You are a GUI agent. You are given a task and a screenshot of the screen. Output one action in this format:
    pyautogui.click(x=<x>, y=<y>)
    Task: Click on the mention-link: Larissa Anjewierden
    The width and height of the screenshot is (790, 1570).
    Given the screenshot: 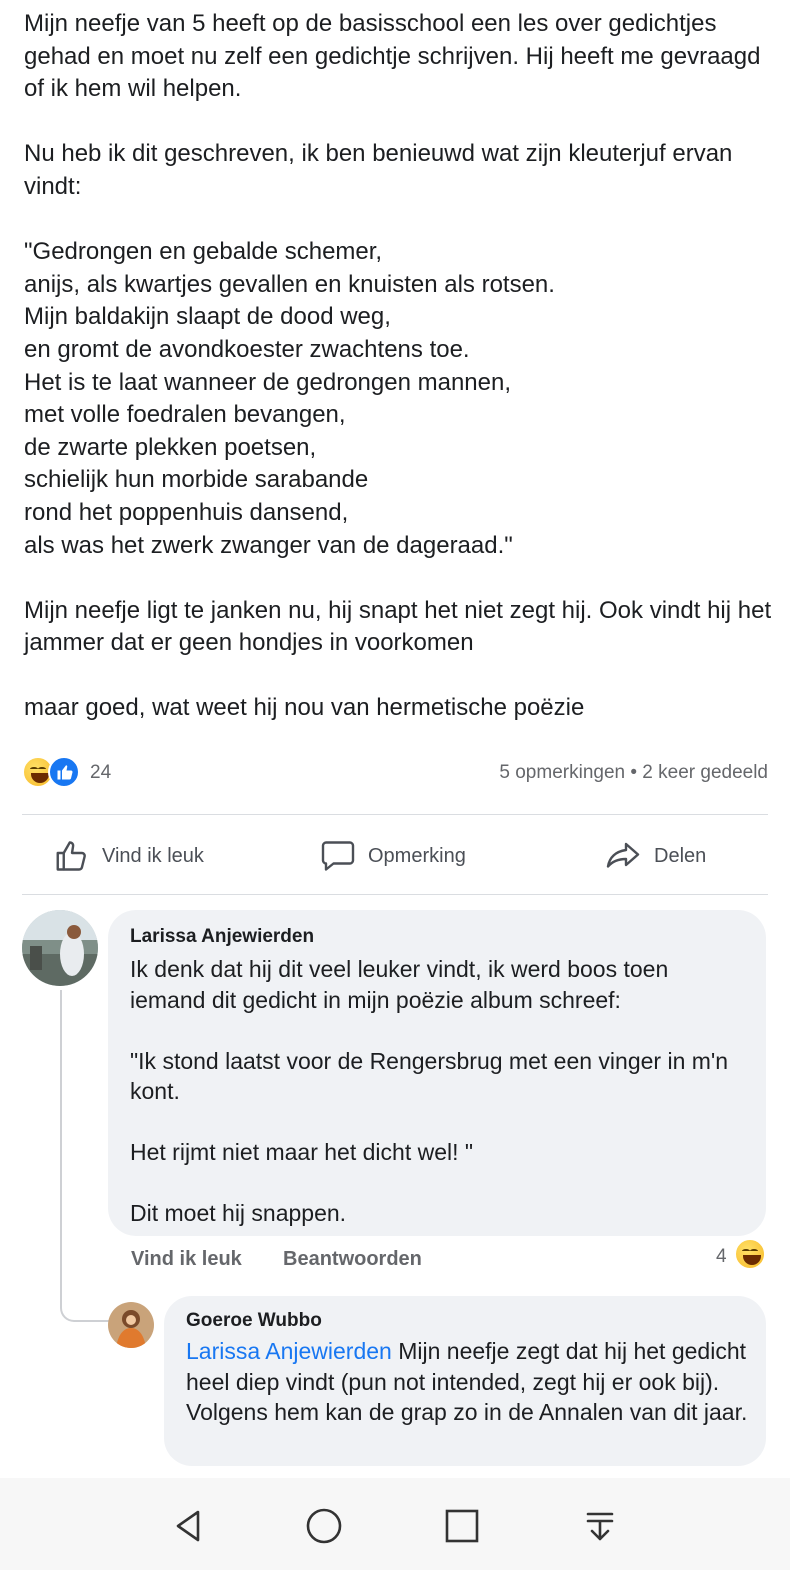 What is the action you would take?
    pyautogui.click(x=289, y=1351)
    